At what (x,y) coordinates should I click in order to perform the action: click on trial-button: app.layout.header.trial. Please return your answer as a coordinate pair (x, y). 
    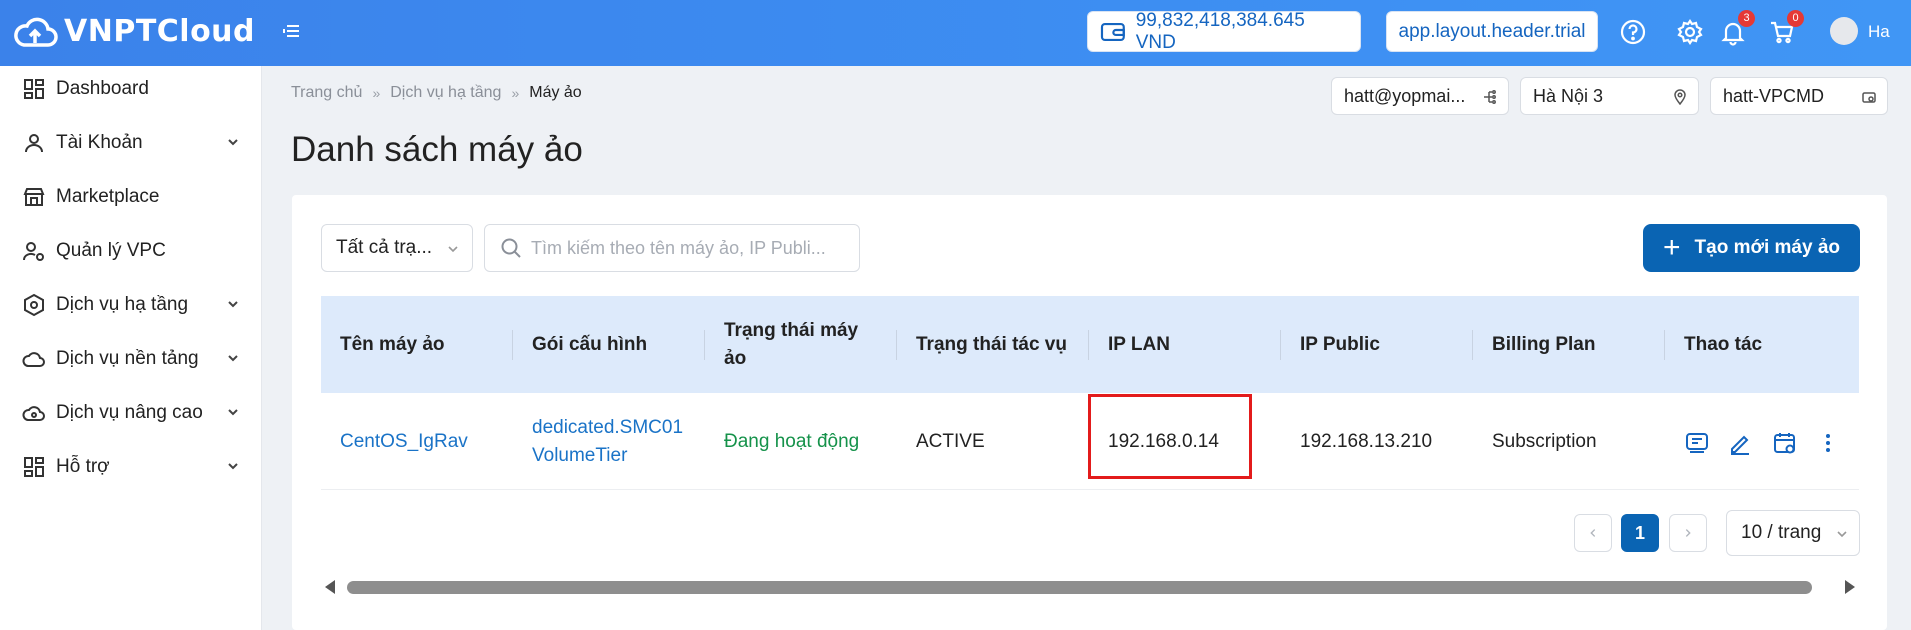
    Looking at the image, I should click on (1492, 31).